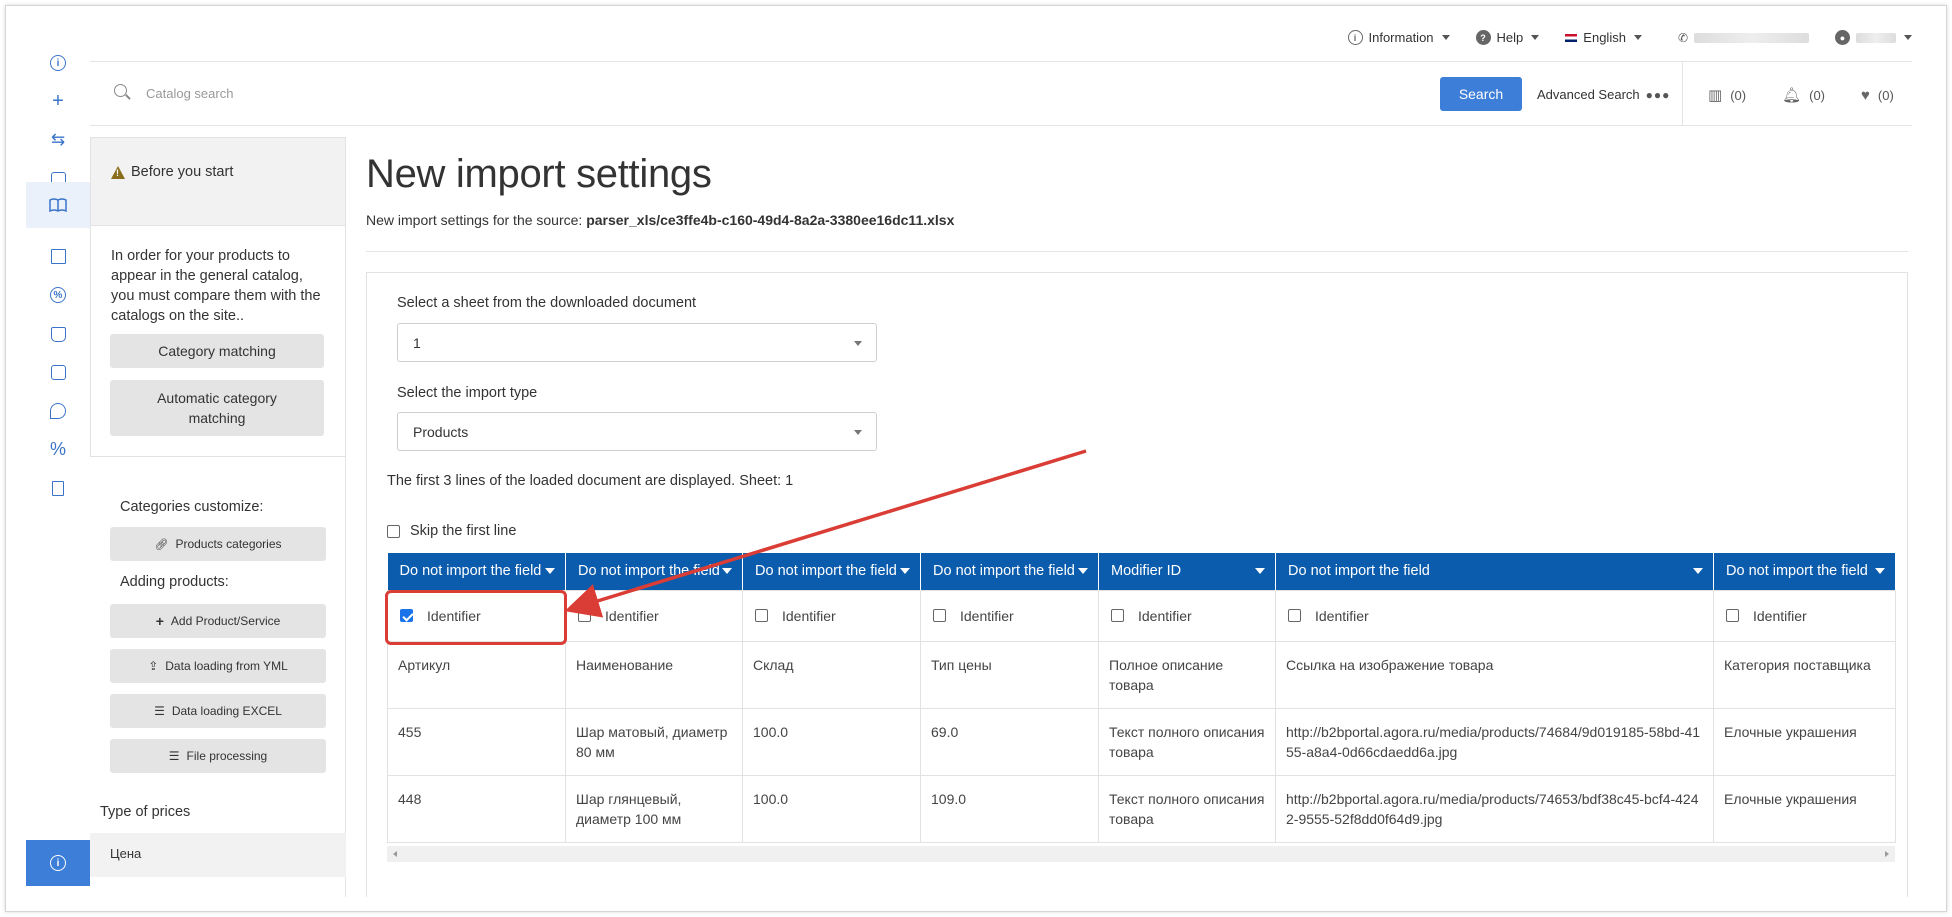 This screenshot has height=917, width=1952. I want to click on info-icon: i, so click(58, 863).